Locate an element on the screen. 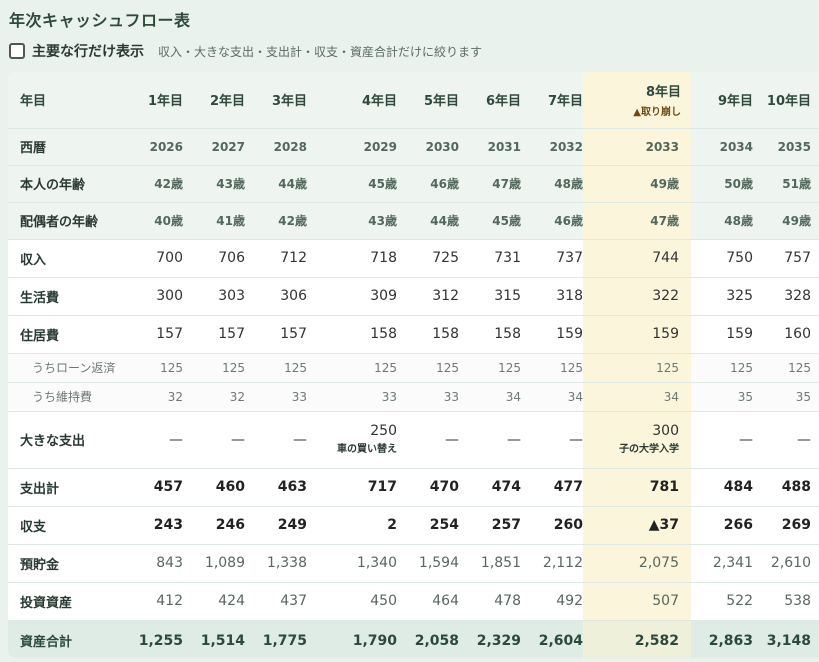 The image size is (819, 662). table-cell: 300 子の大学入学 is located at coordinates (637, 439).